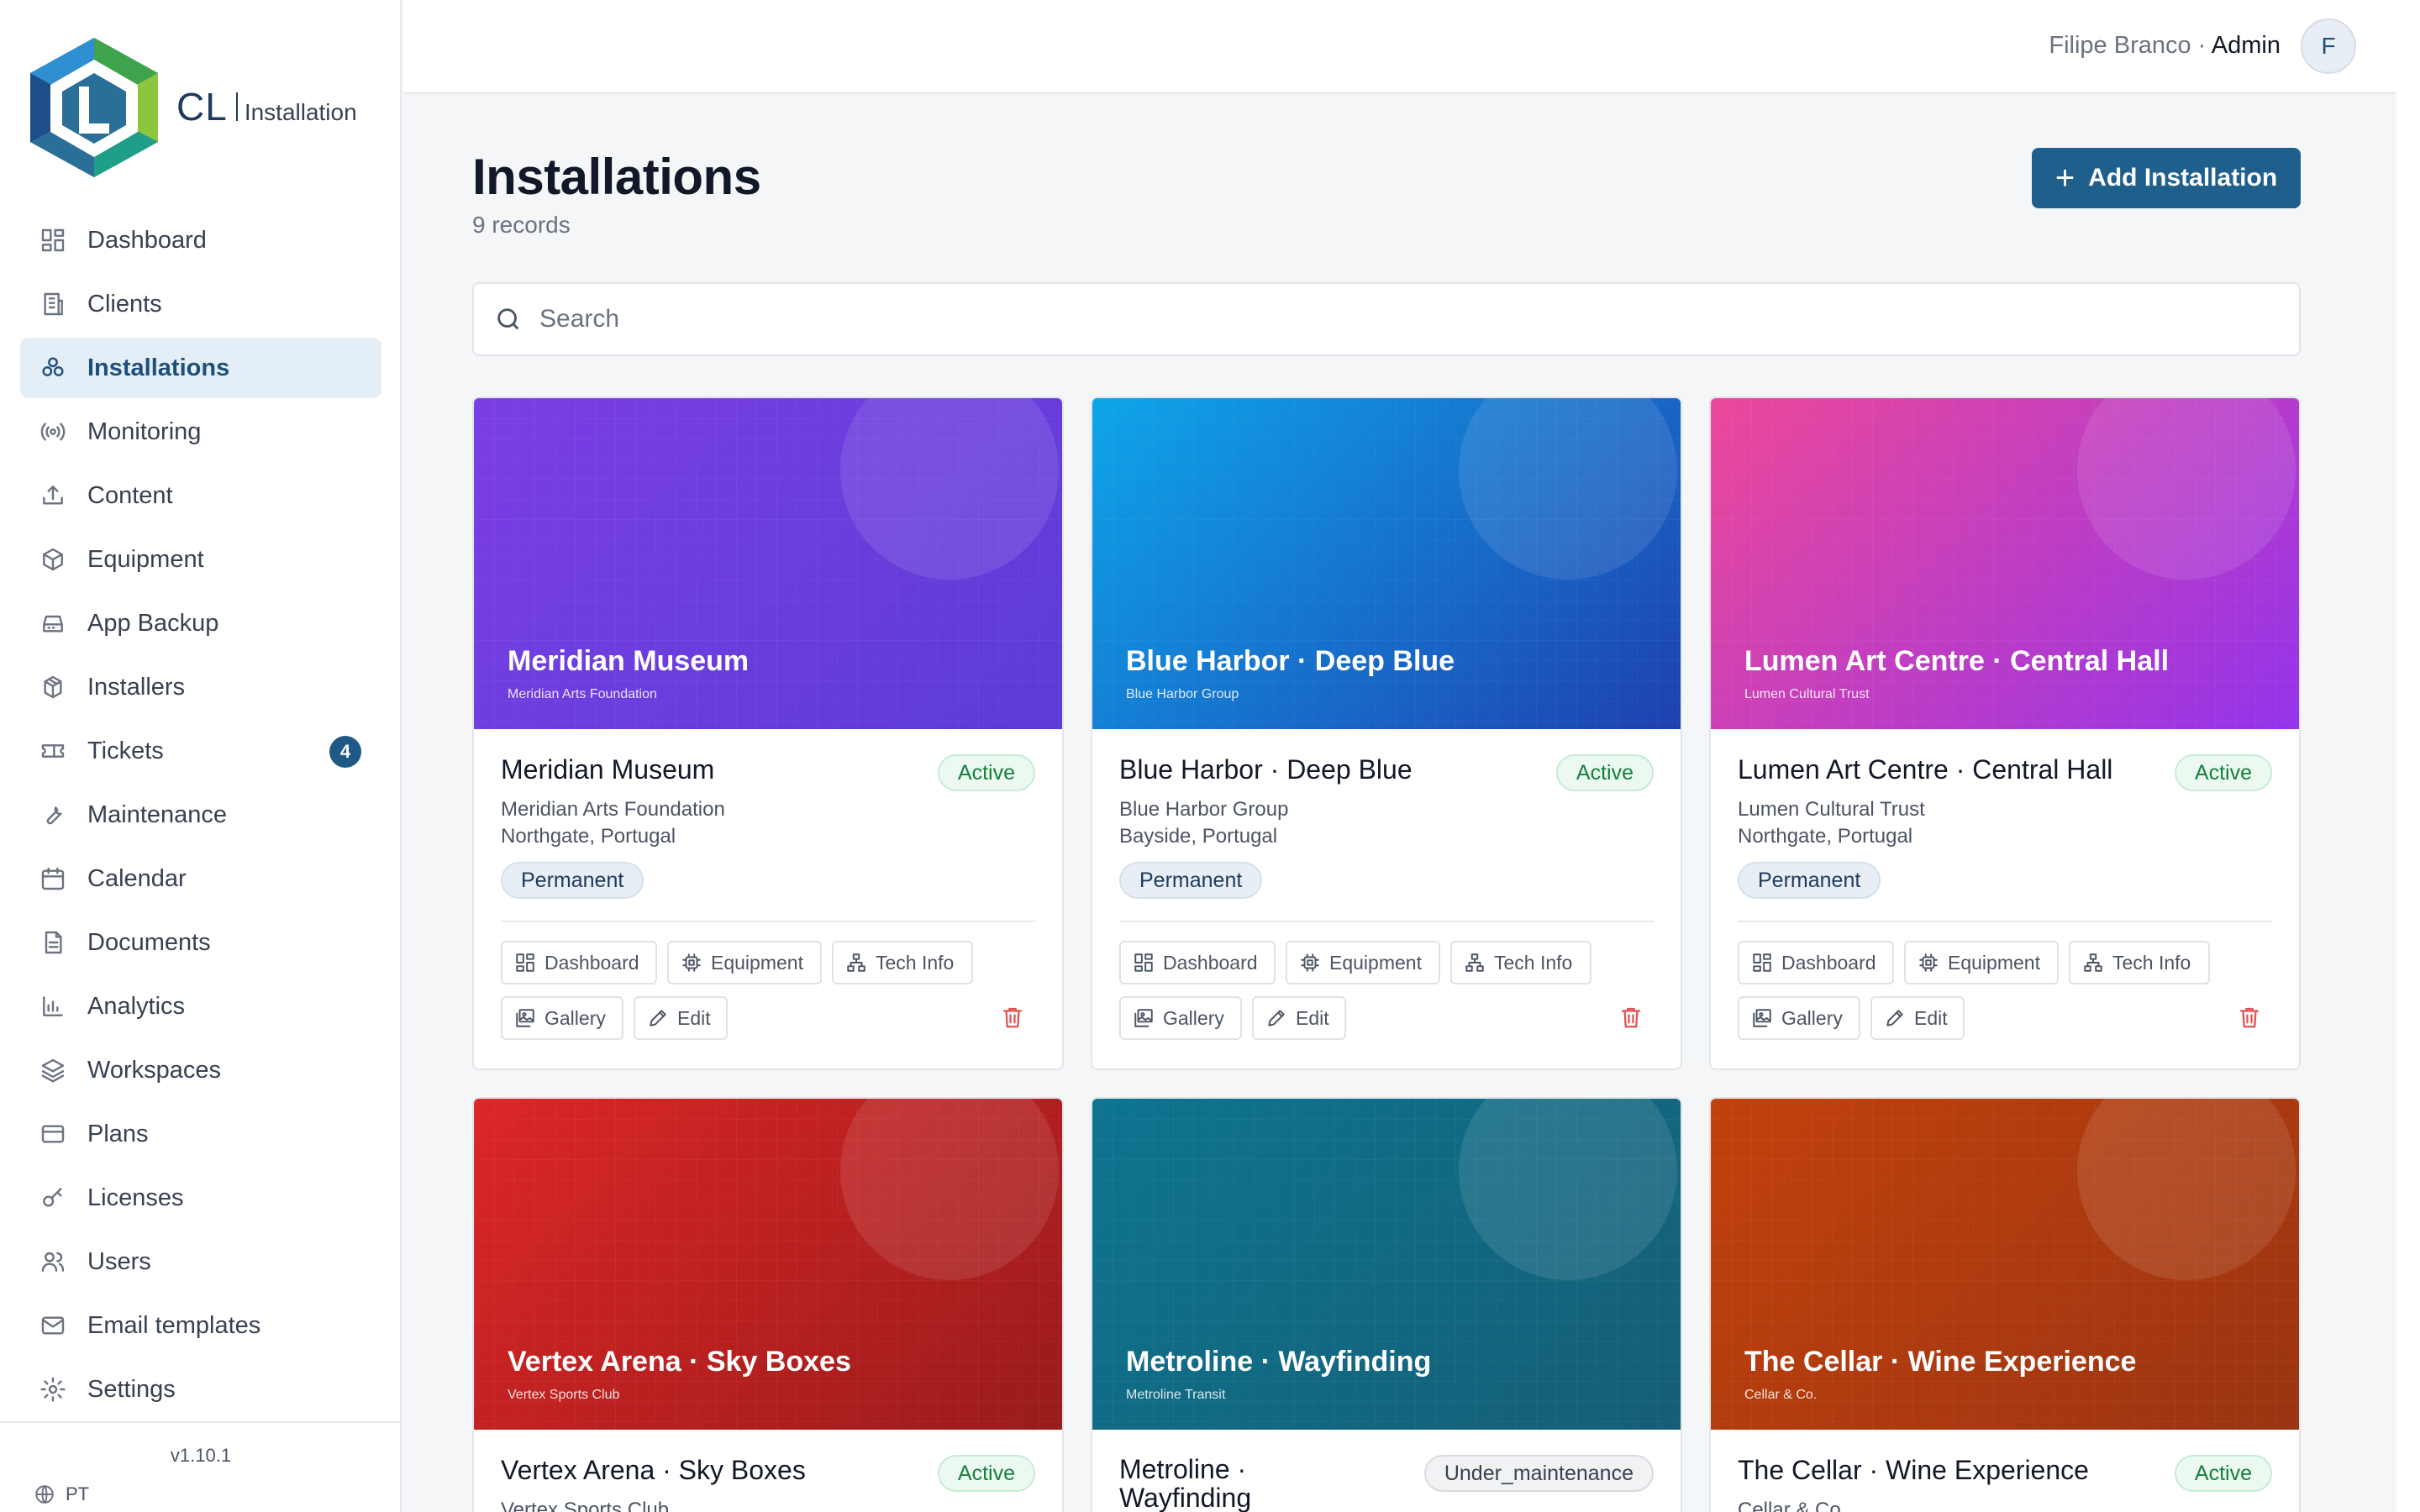 The image size is (2420, 1512). What do you see at coordinates (200, 1261) in the screenshot?
I see `sidebar-item-users: Users` at bounding box center [200, 1261].